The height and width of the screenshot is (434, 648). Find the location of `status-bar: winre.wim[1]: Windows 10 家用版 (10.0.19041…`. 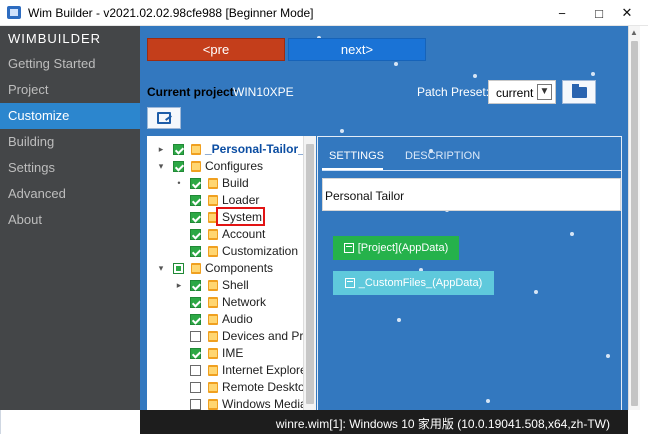

status-bar: winre.wim[1]: Windows 10 家用版 (10.0.19041… is located at coordinates (384, 422).